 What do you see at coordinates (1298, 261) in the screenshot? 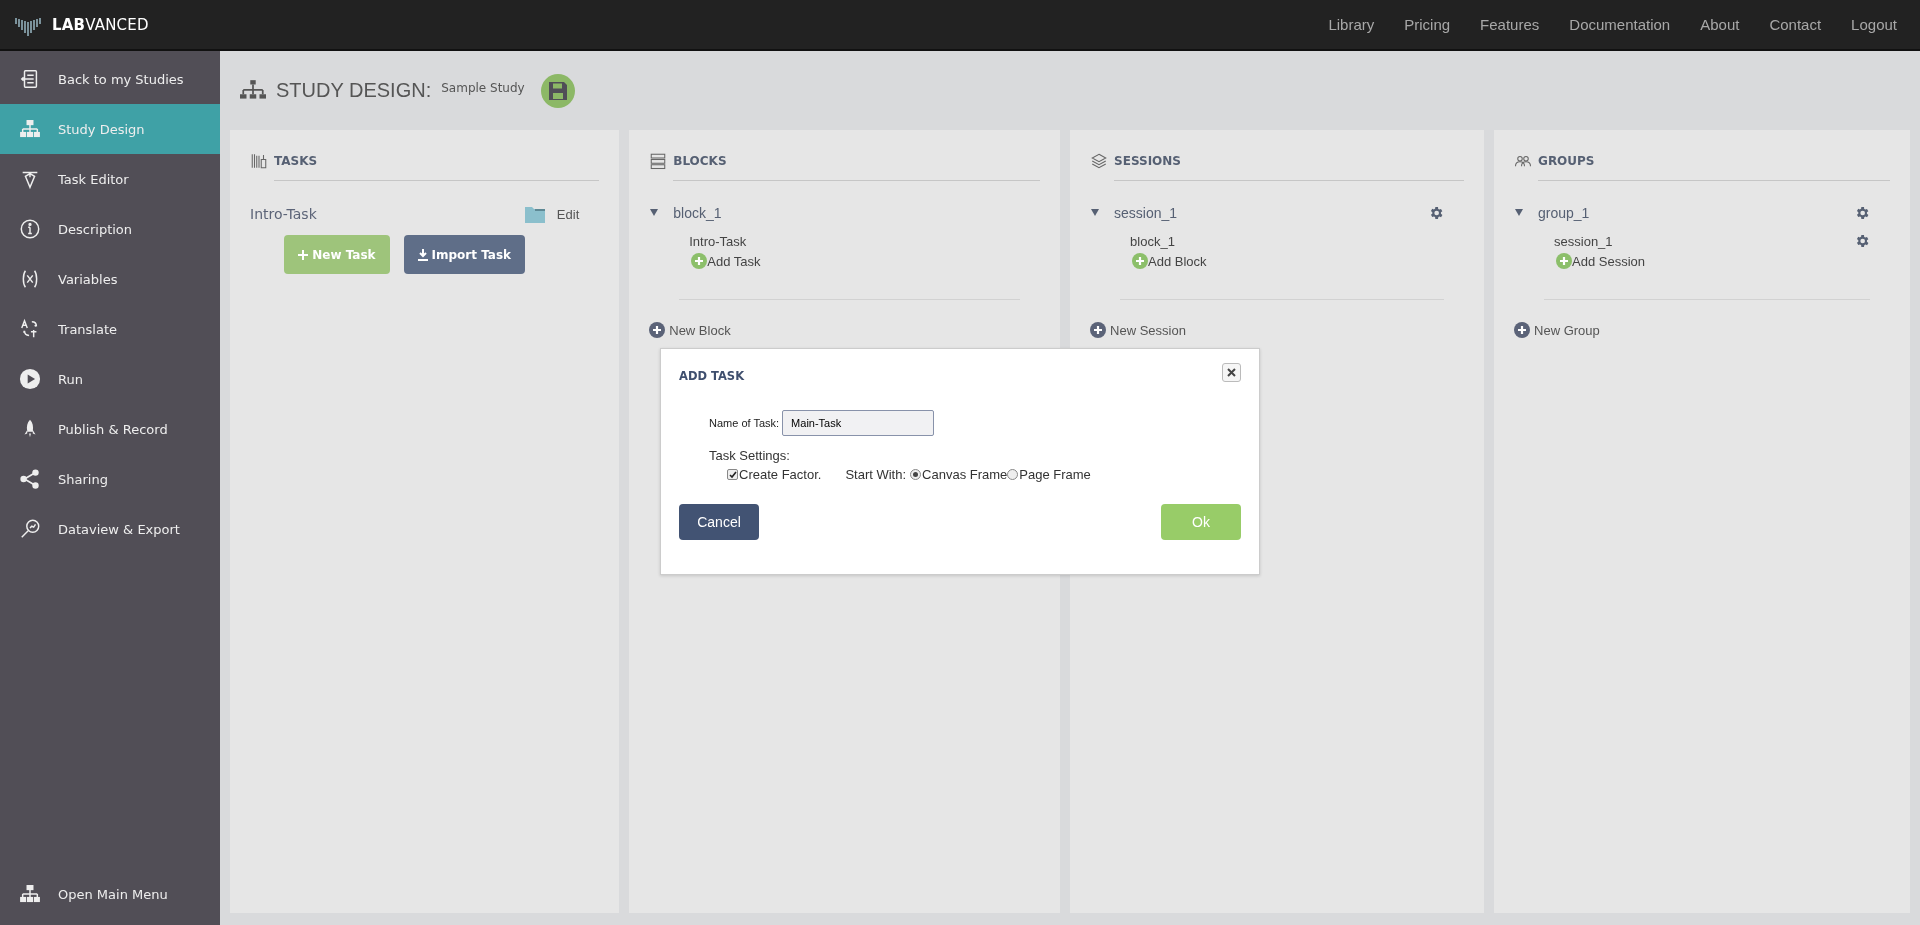
I see `add-link: Add Block` at bounding box center [1298, 261].